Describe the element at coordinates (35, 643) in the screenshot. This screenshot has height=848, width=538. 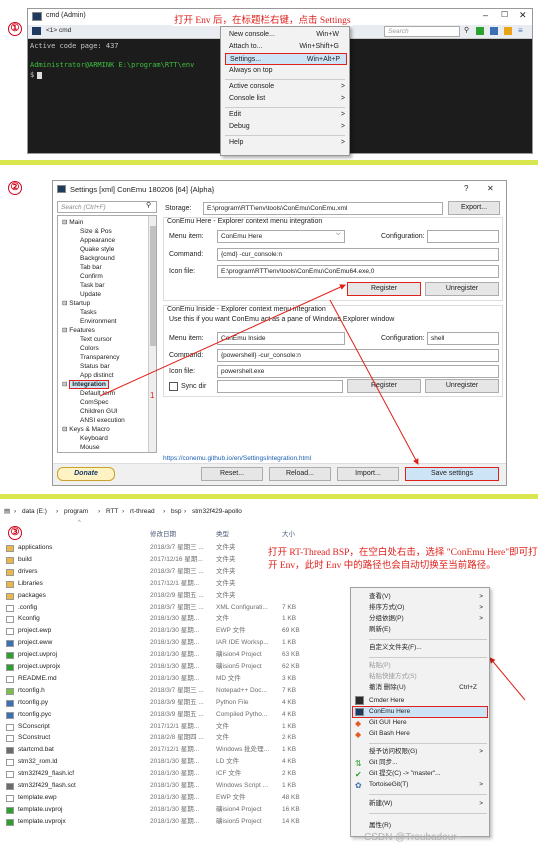
I see `file-name: project.eww` at that location.